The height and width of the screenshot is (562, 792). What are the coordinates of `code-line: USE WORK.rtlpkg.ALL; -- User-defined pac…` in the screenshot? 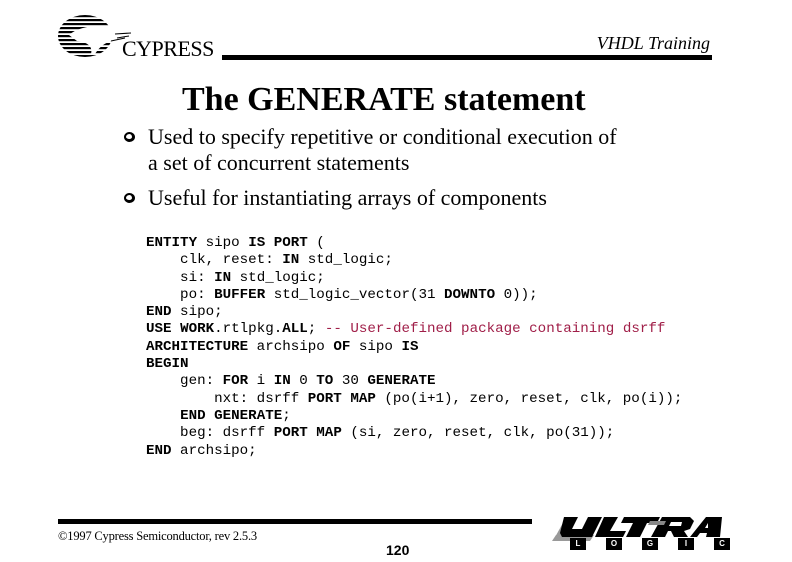 It's located at (414, 329).